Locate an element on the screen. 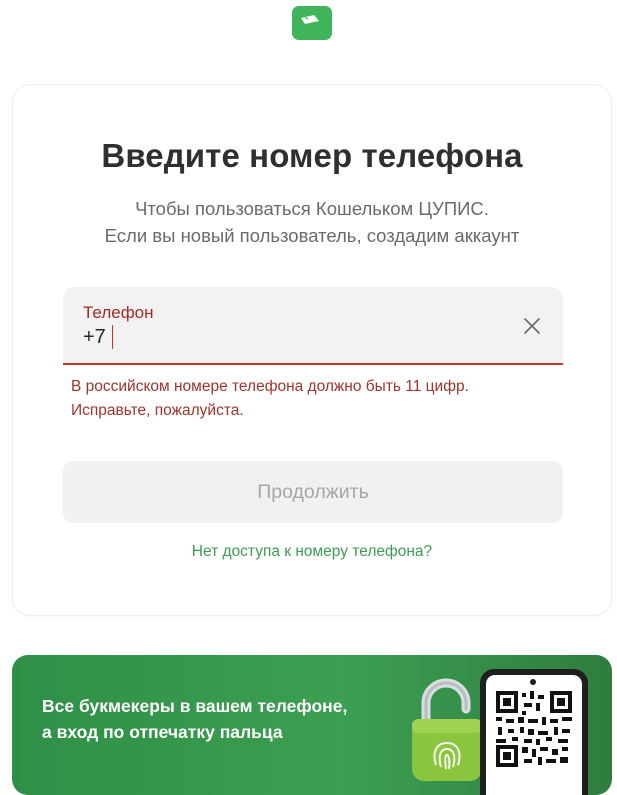  fingerprint-lock-icon is located at coordinates (447, 729).